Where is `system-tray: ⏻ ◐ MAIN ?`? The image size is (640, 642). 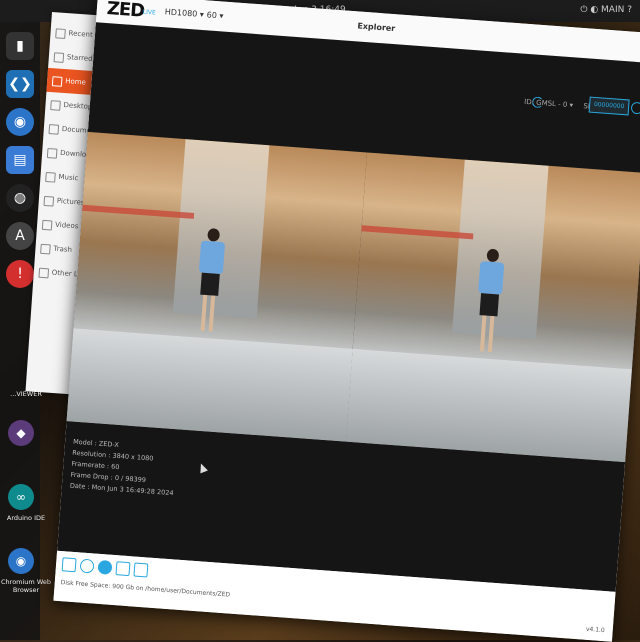 system-tray: ⏻ ◐ MAIN ? is located at coordinates (606, 10).